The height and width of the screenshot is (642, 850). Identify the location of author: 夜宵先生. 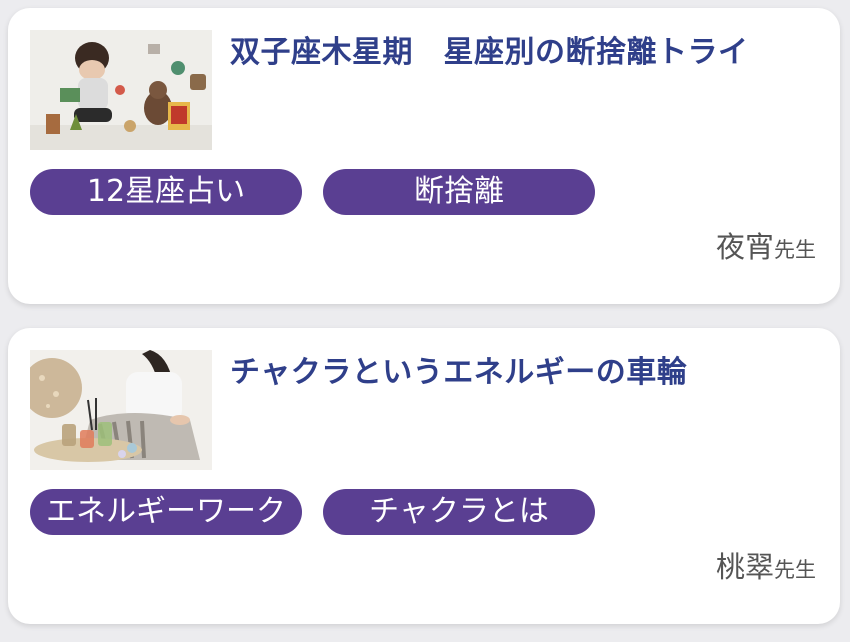
(766, 245).